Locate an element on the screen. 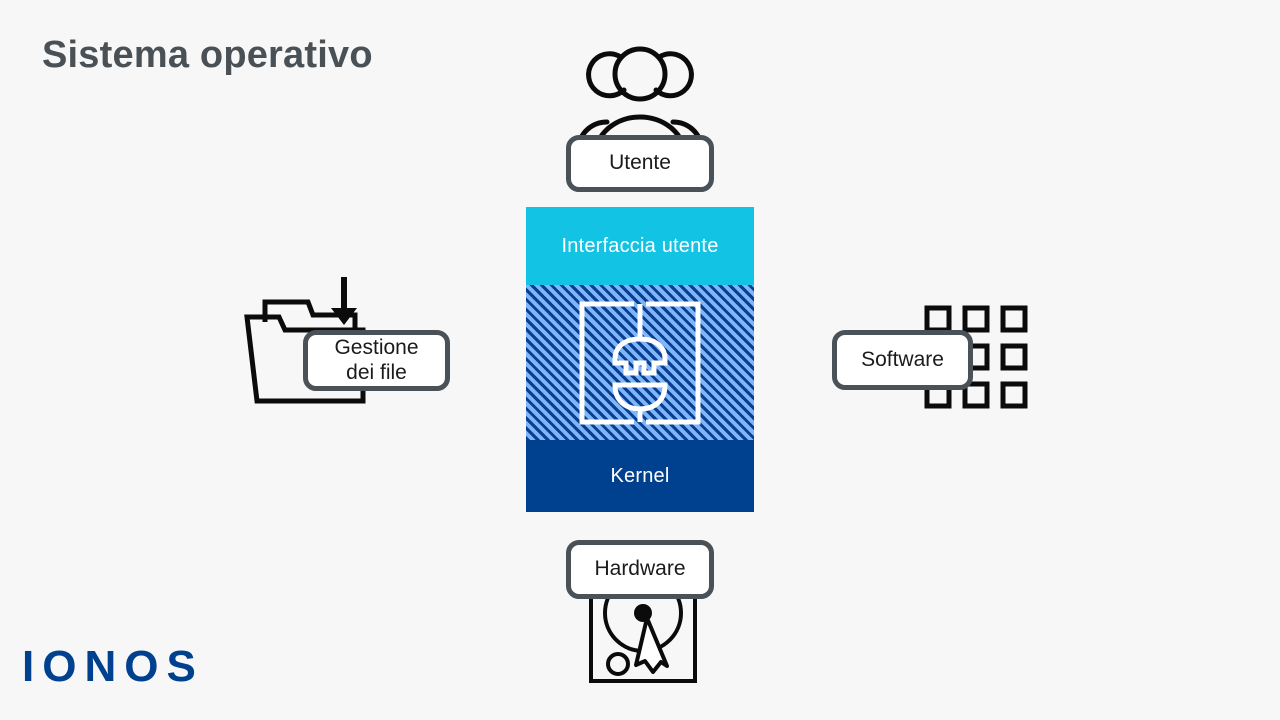 The width and height of the screenshot is (1280, 720). os-layer-stack: Interfaccia utente Kernel is located at coordinates (640, 359).